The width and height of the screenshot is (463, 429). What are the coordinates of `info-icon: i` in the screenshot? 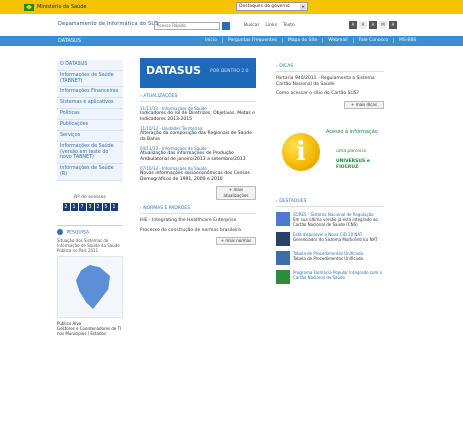 It's located at (301, 151).